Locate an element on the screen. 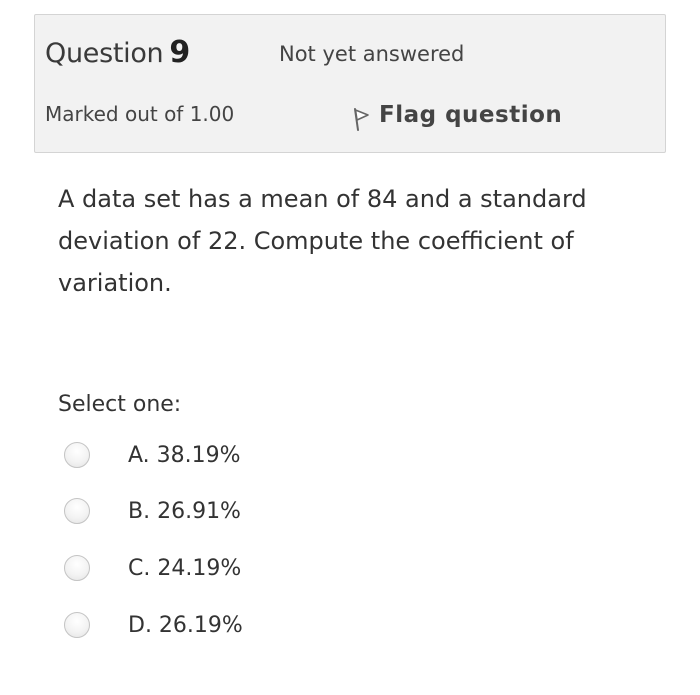 This screenshot has width=700, height=695. answer-option-d: D. 26.19% is located at coordinates (153, 625).